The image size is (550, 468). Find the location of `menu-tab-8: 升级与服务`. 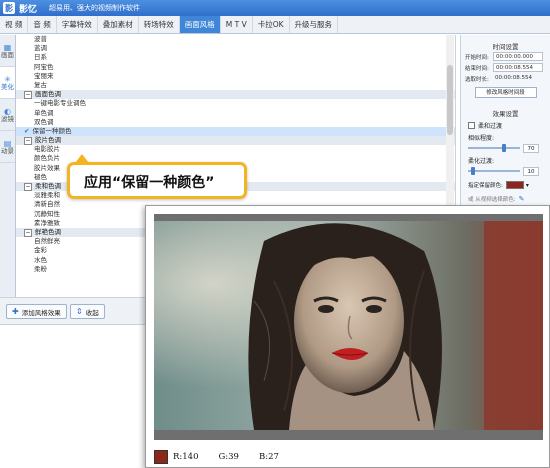

menu-tab-8: 升级与服务 is located at coordinates (314, 24).